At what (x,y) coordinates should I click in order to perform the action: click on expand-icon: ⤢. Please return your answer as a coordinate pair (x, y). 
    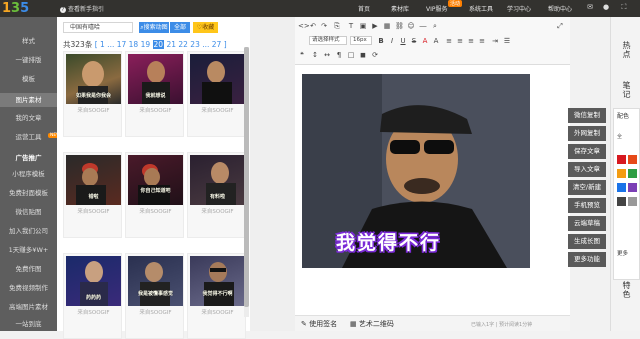
    Looking at the image, I should click on (560, 26).